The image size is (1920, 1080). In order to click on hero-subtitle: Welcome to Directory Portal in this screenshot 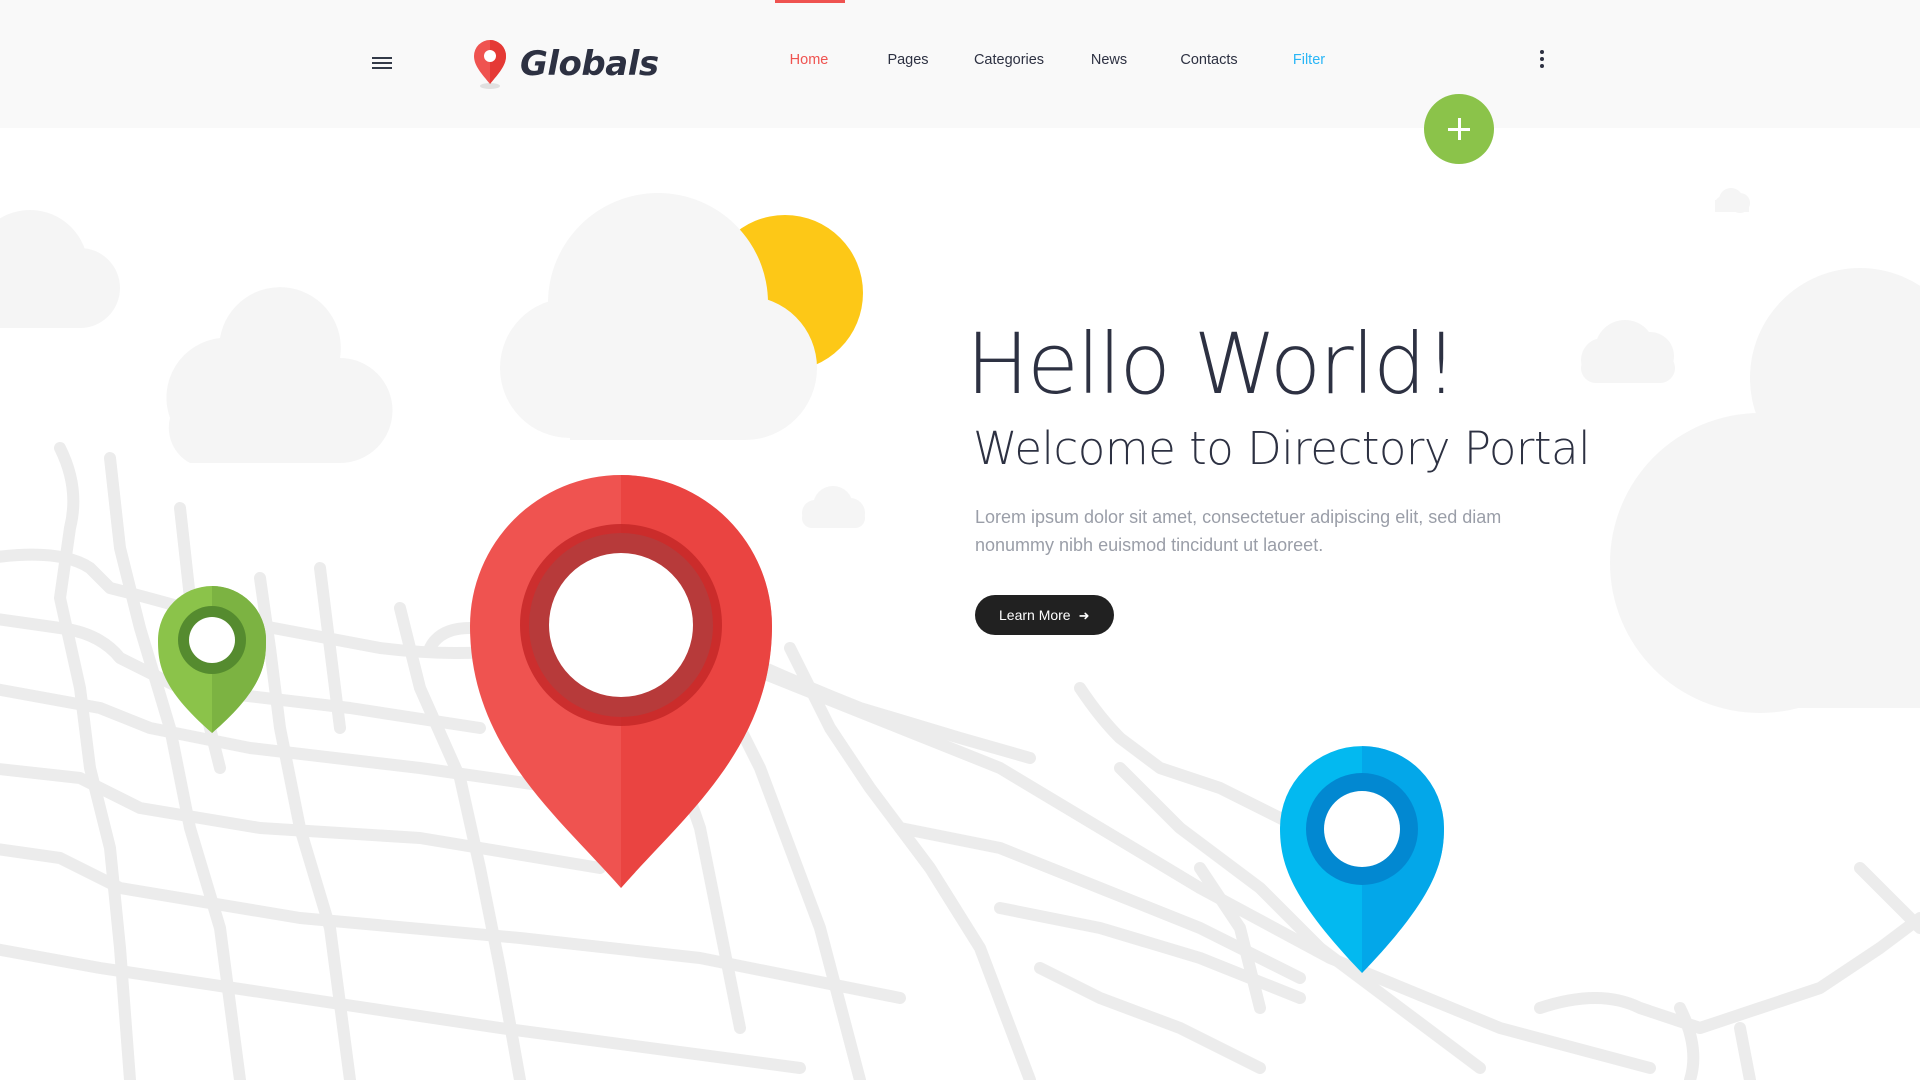, I will do `click(1282, 448)`.